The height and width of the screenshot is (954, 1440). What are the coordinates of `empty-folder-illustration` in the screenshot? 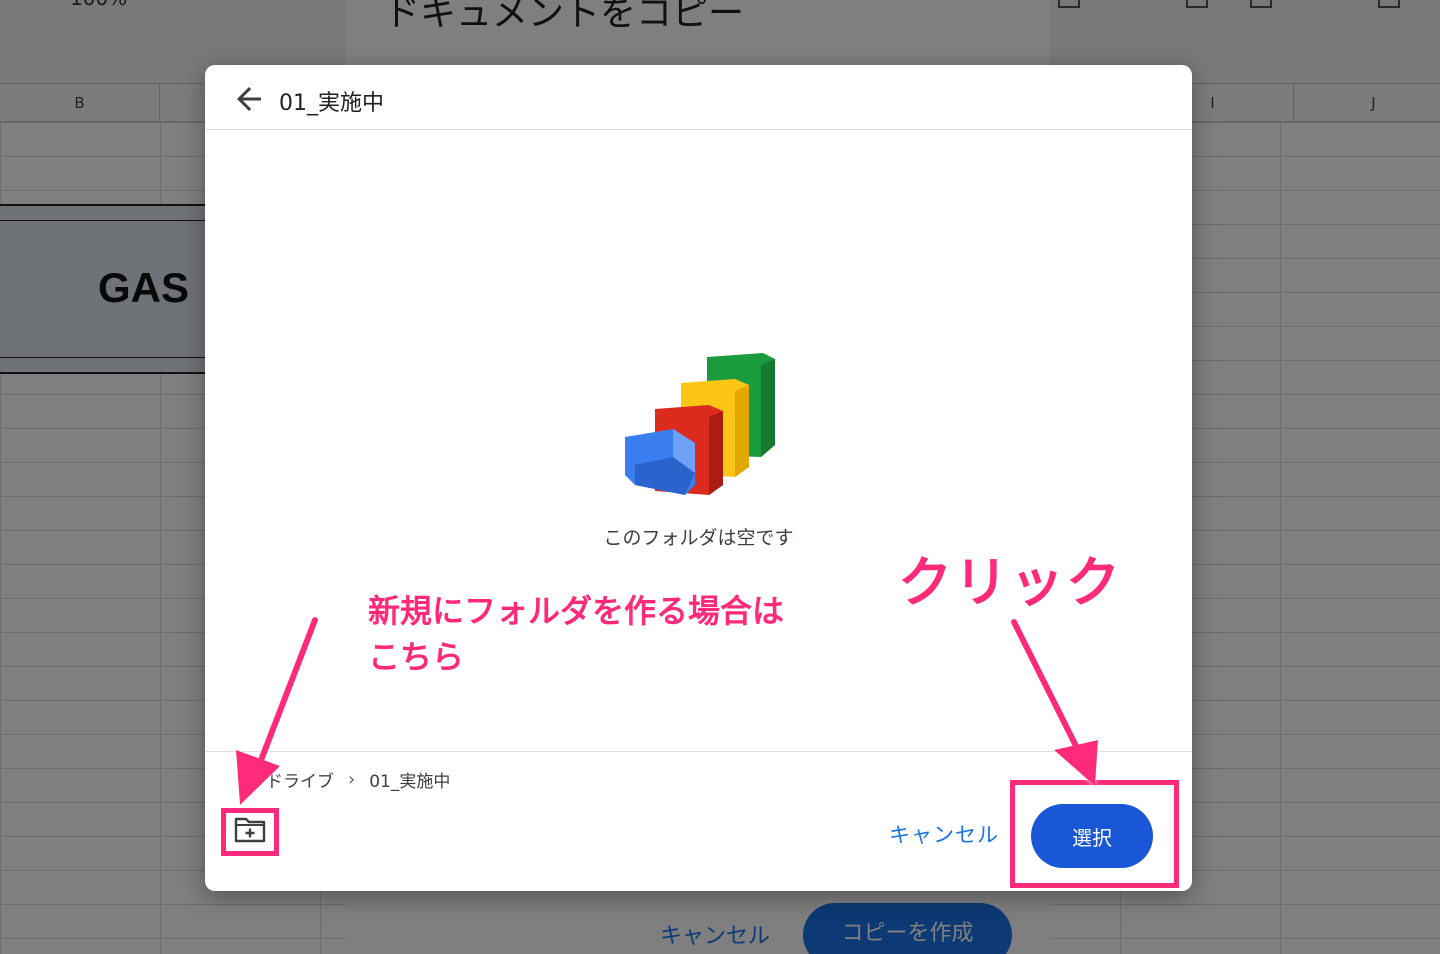 It's located at (700, 424).